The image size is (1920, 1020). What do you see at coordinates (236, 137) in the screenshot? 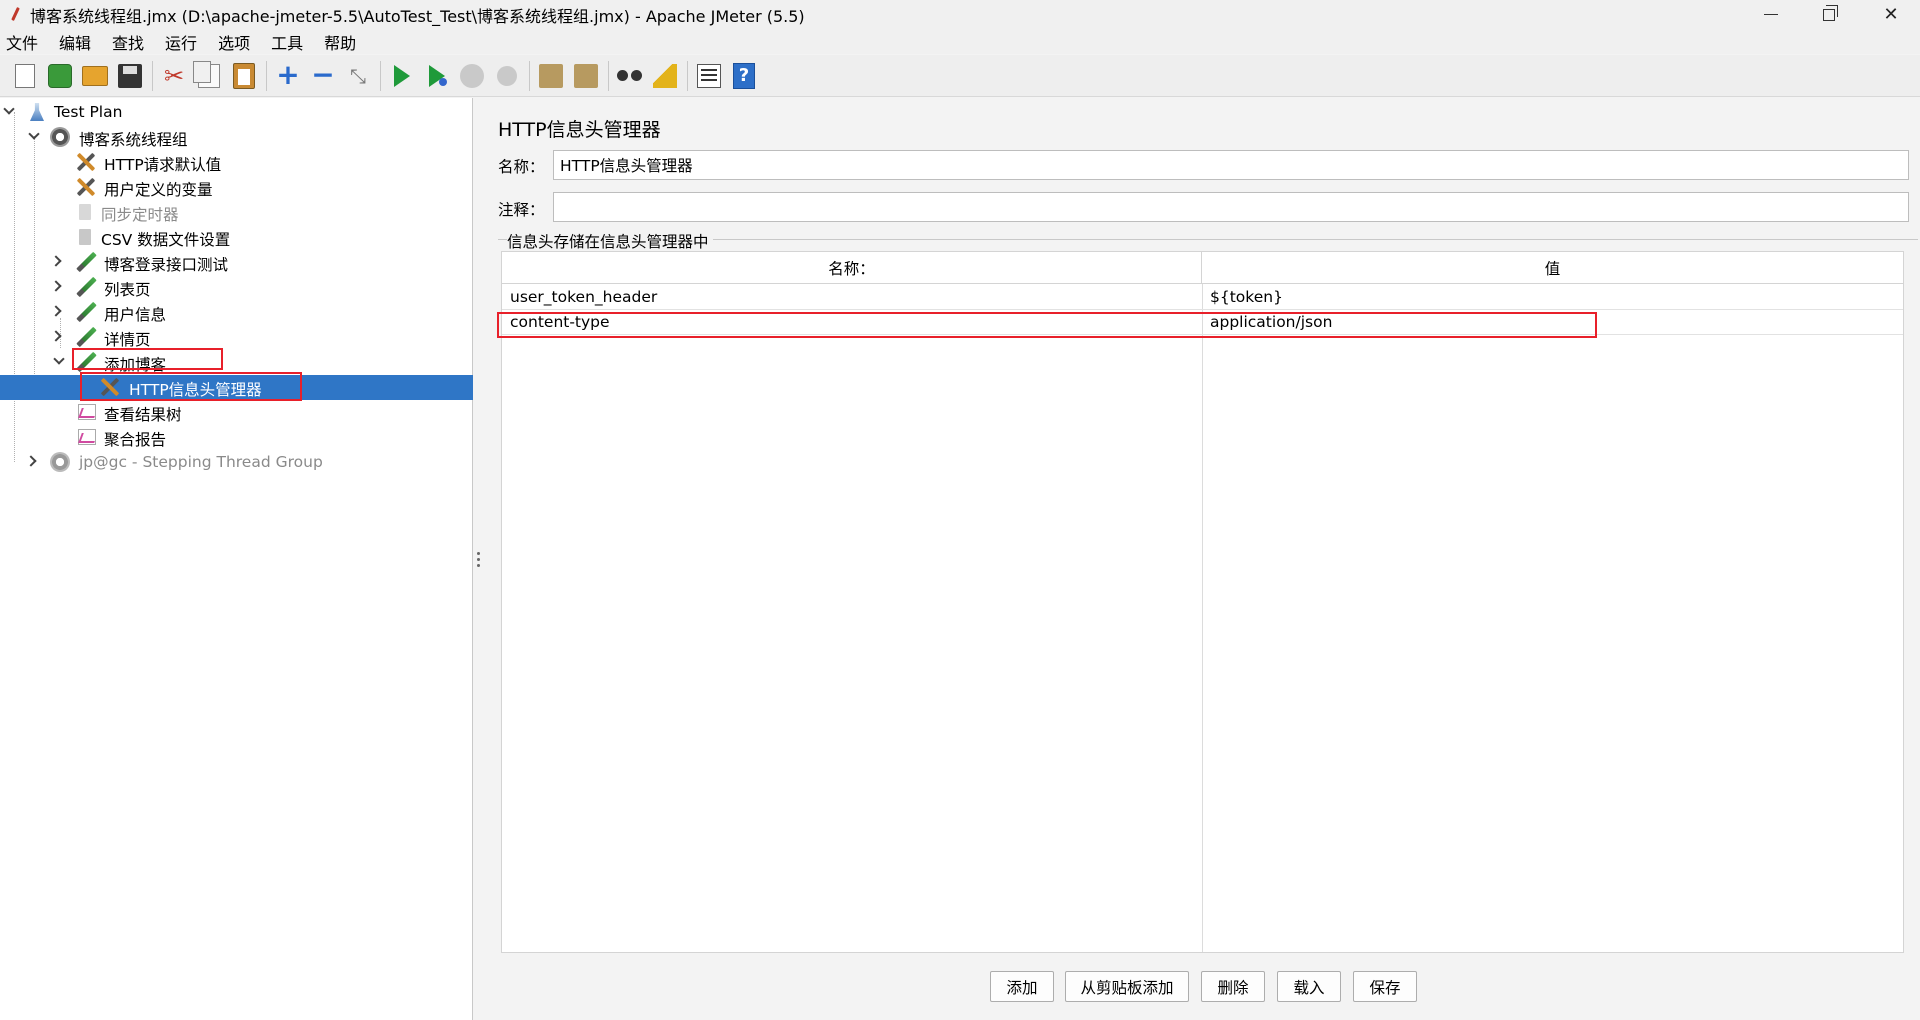
I see `tree-item-thread-group: 博客系统线程组` at bounding box center [236, 137].